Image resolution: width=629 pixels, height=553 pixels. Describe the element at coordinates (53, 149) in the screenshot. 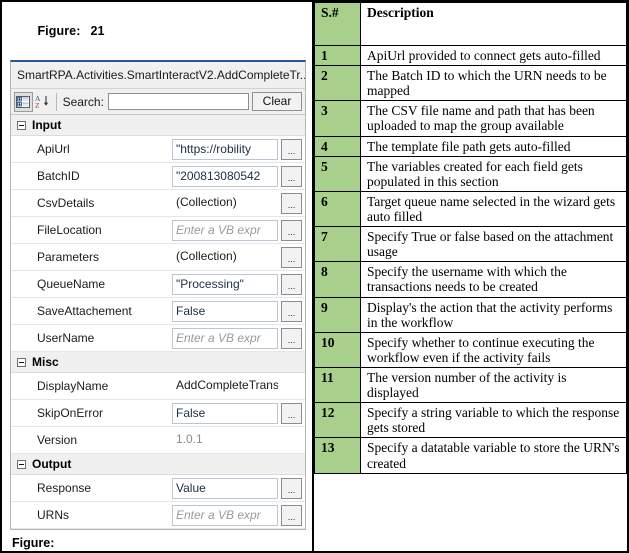

I see `property-name-apiurl: ApiUrl` at that location.